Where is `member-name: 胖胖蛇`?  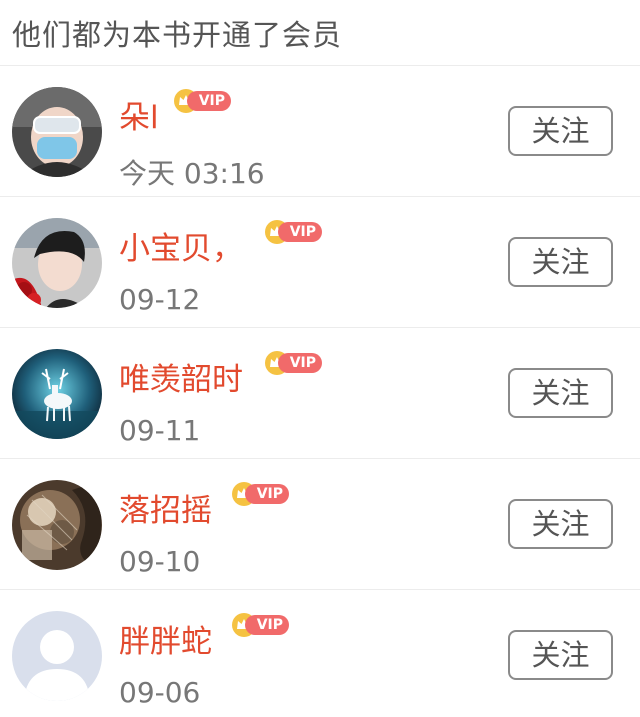
member-name: 胖胖蛇 is located at coordinates (165, 638).